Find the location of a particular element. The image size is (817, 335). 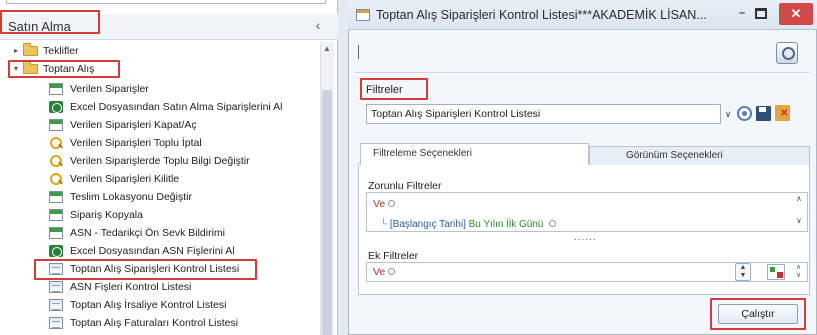

settings-icon is located at coordinates (744, 113).